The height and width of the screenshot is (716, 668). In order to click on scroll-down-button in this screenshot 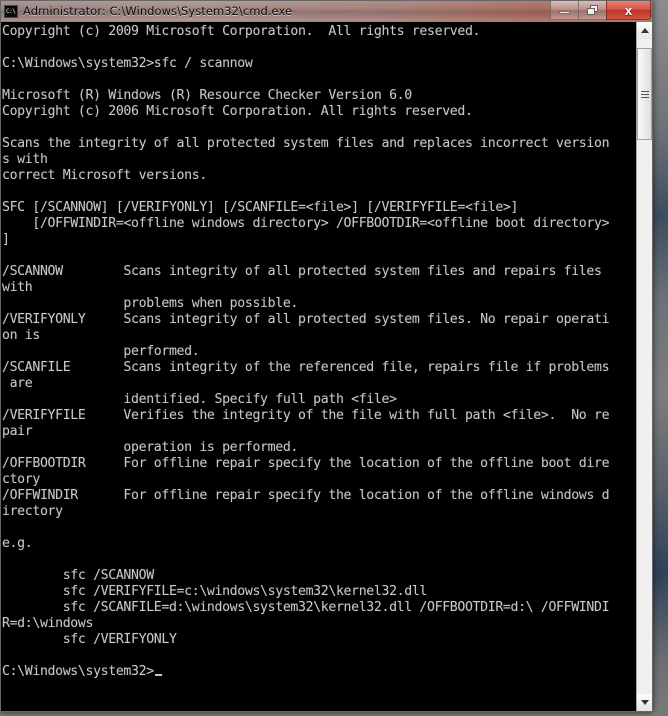, I will do `click(644, 702)`.